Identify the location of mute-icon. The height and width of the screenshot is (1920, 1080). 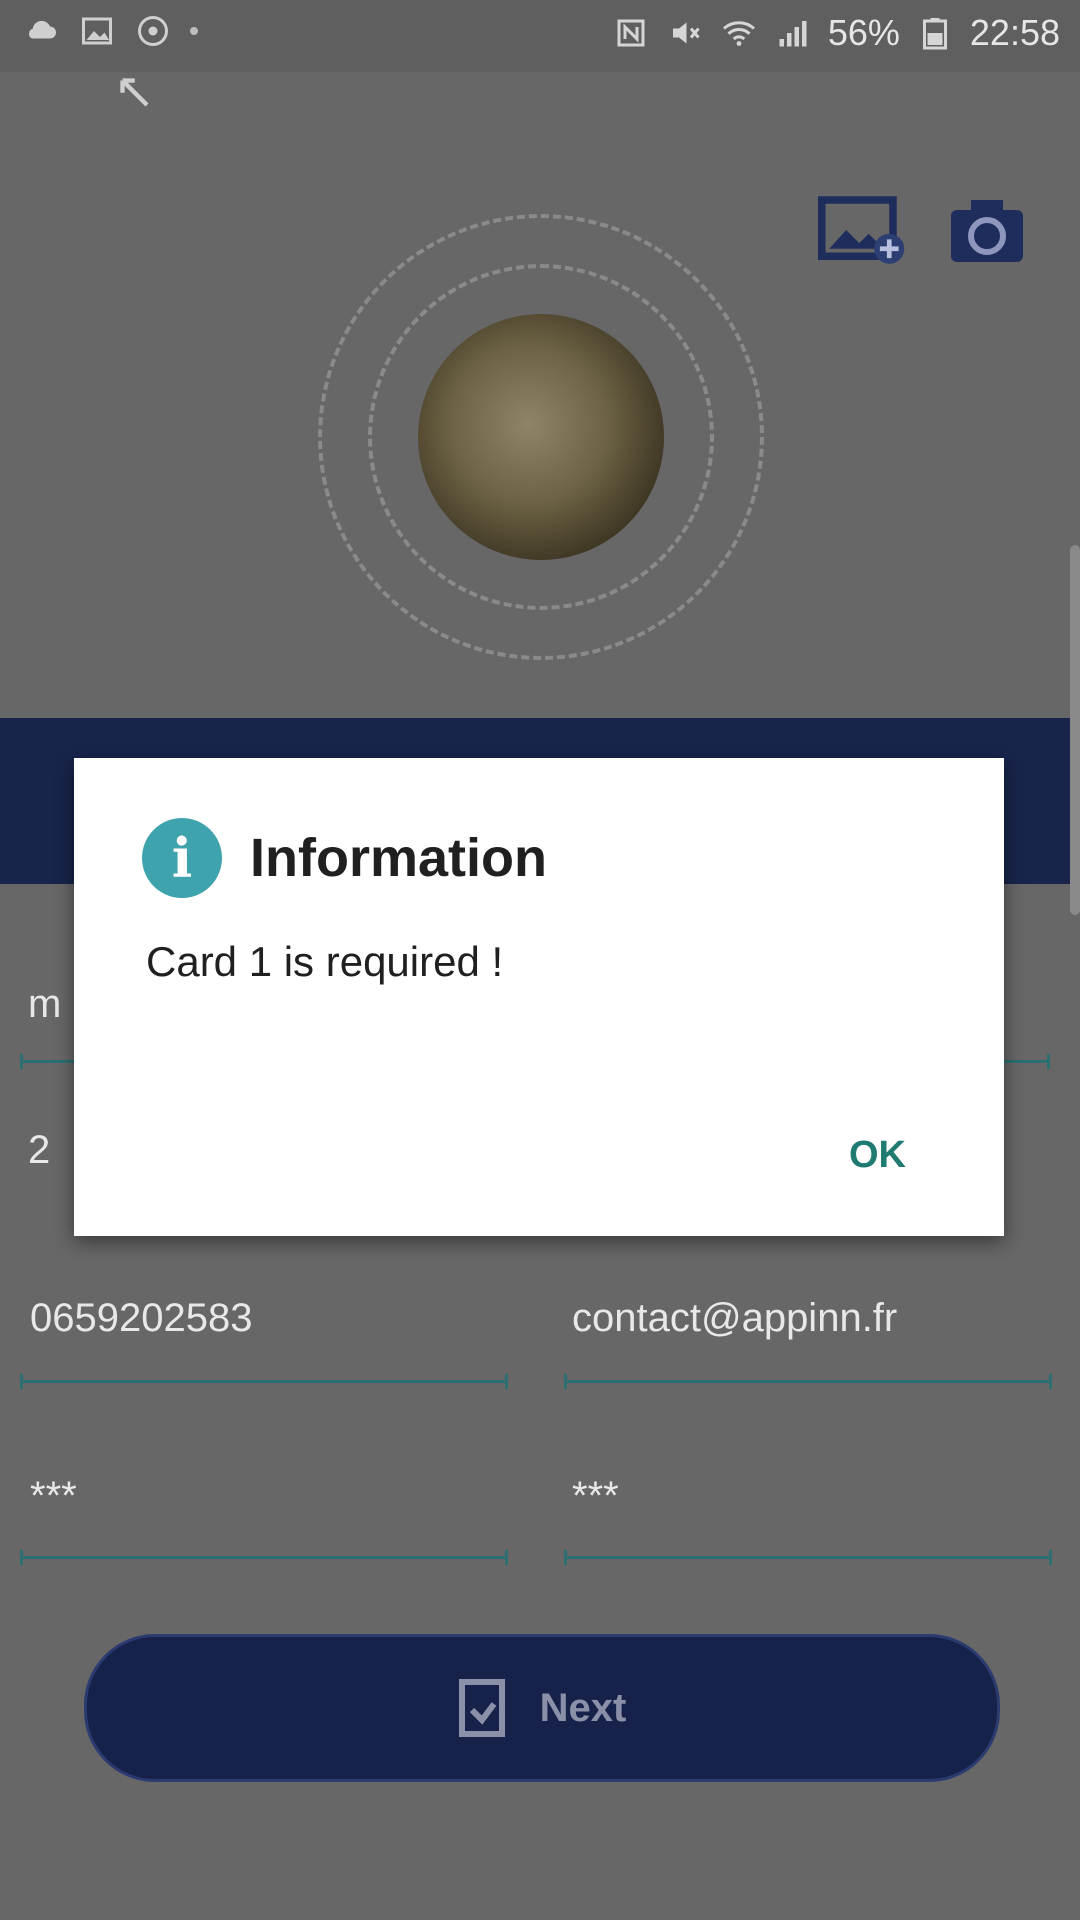
(685, 33).